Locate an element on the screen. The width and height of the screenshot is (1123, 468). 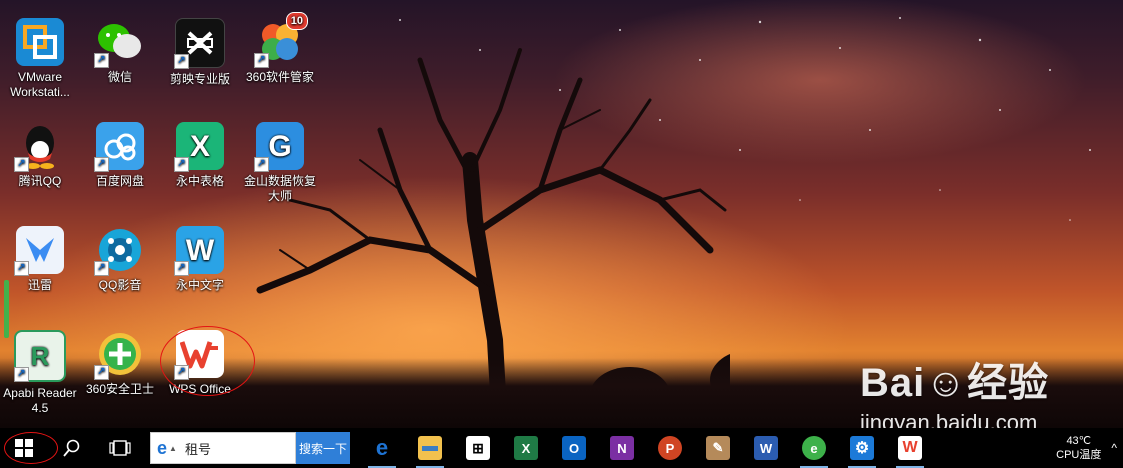
settings-icon: ⚙ is located at coordinates (862, 448).